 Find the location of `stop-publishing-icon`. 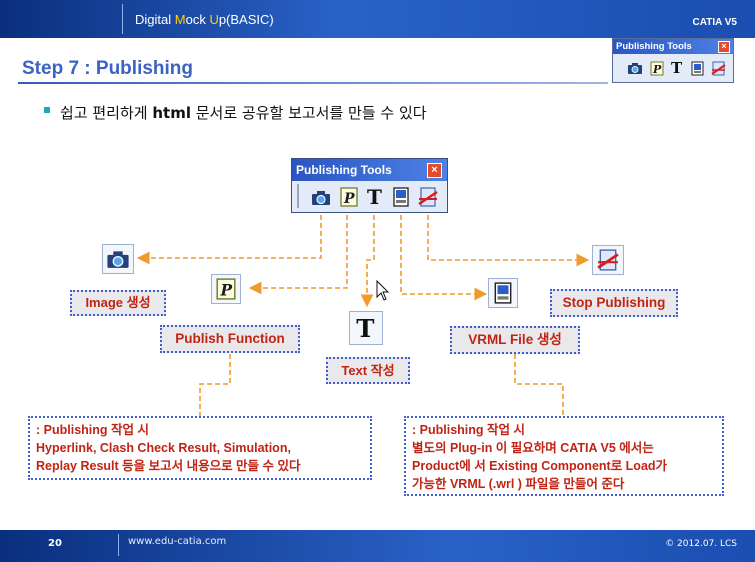

stop-publishing-icon is located at coordinates (608, 260).